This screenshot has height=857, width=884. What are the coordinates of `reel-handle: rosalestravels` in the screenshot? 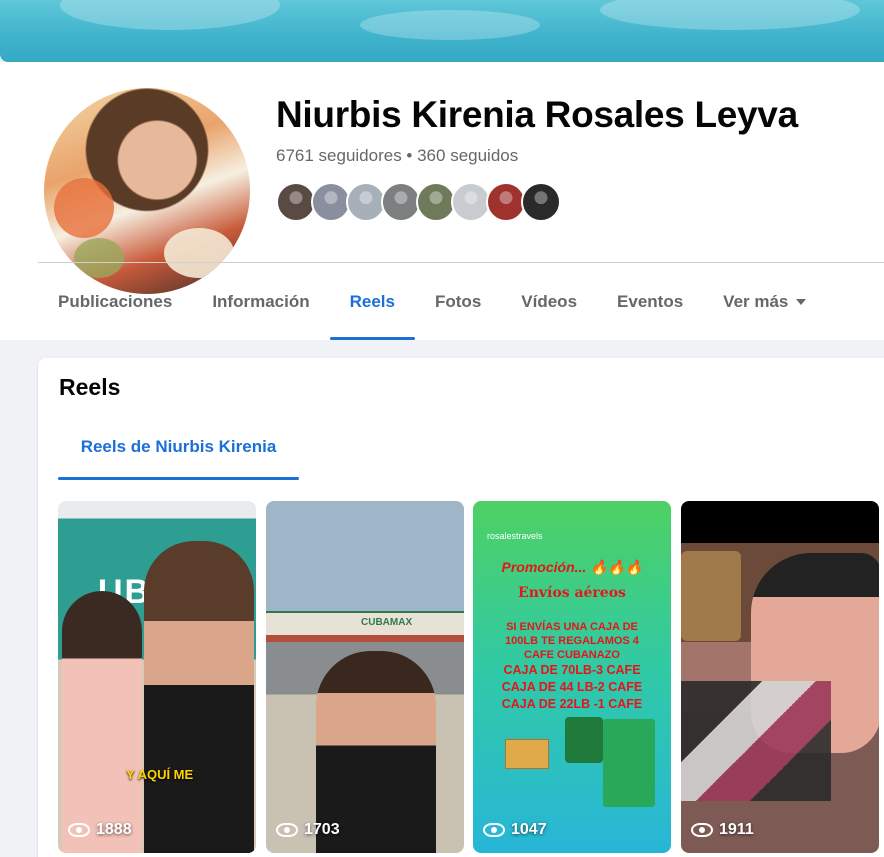 It's located at (515, 536).